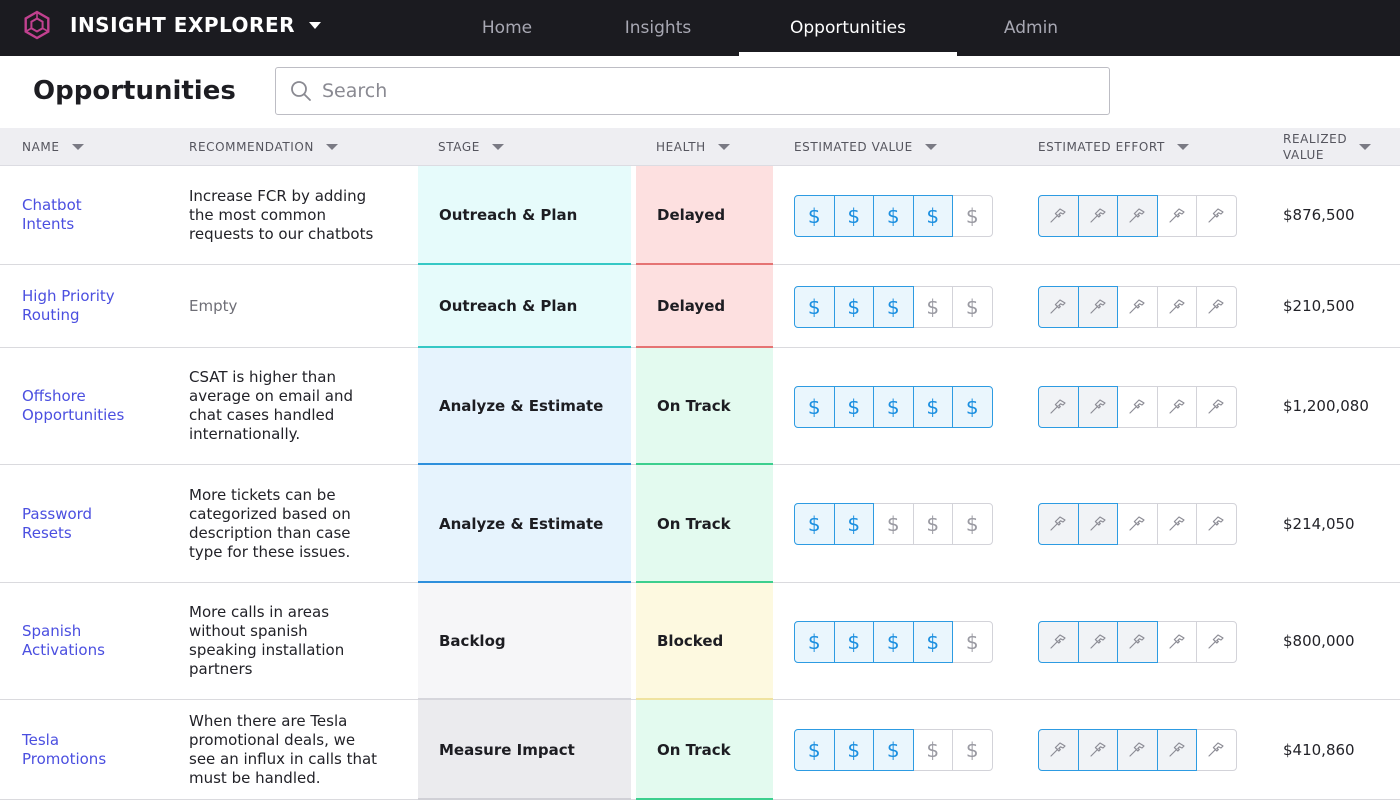 The width and height of the screenshot is (1400, 800). Describe the element at coordinates (704, 641) in the screenshot. I see `health-cell: Blocked` at that location.